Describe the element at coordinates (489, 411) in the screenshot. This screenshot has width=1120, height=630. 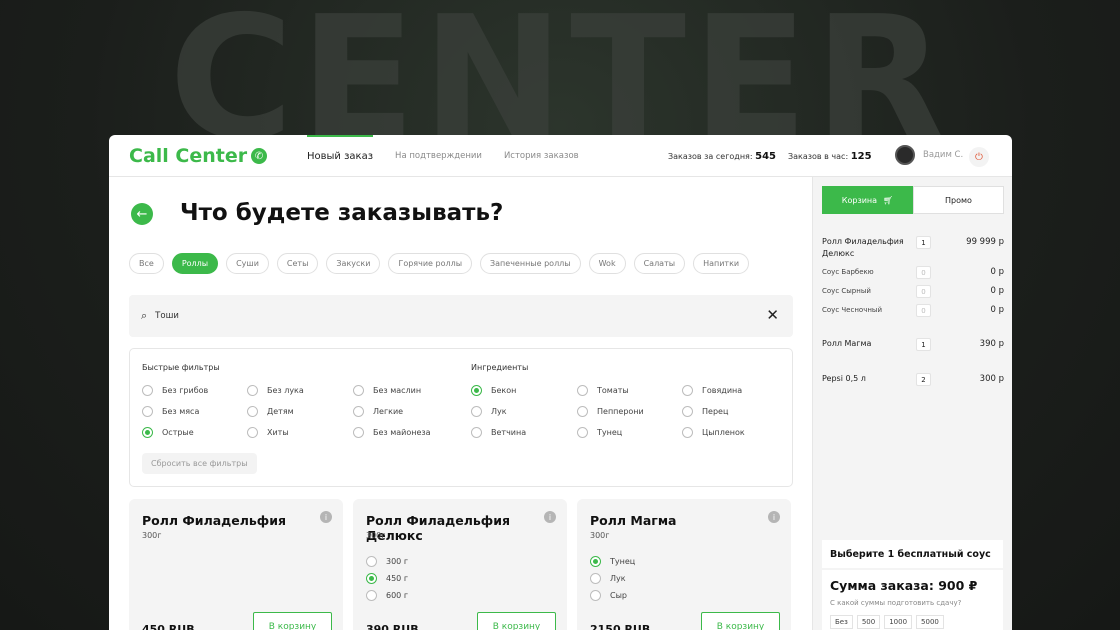
I see `ingredient-option: Лук` at that location.